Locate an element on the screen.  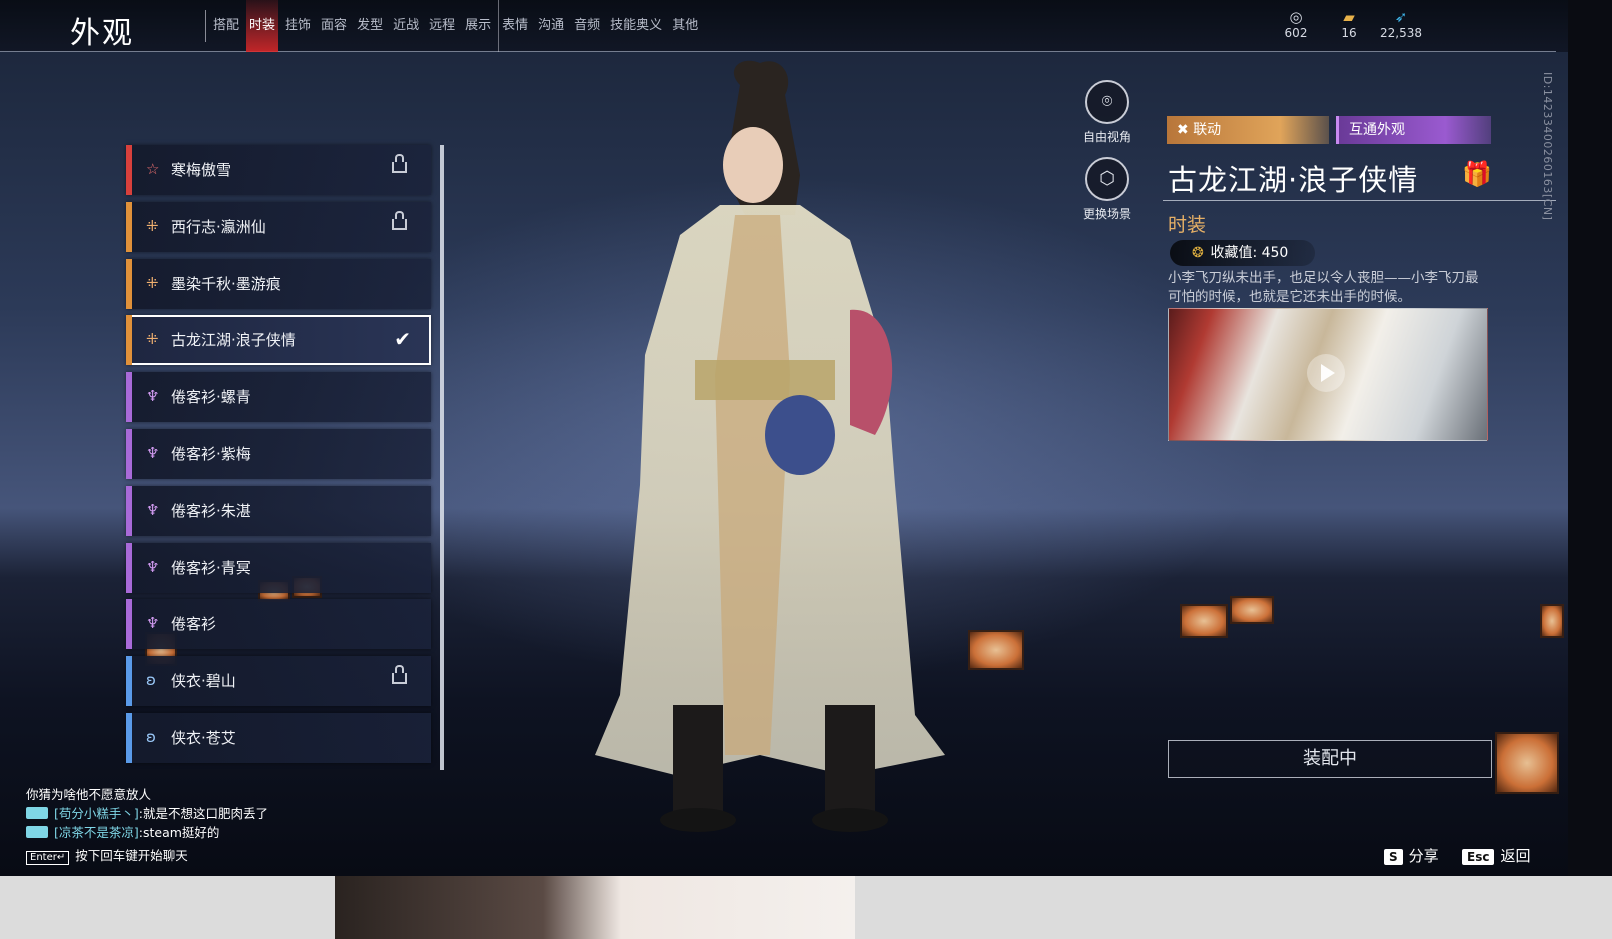
tab-audio: 音频 is located at coordinates (587, 26).